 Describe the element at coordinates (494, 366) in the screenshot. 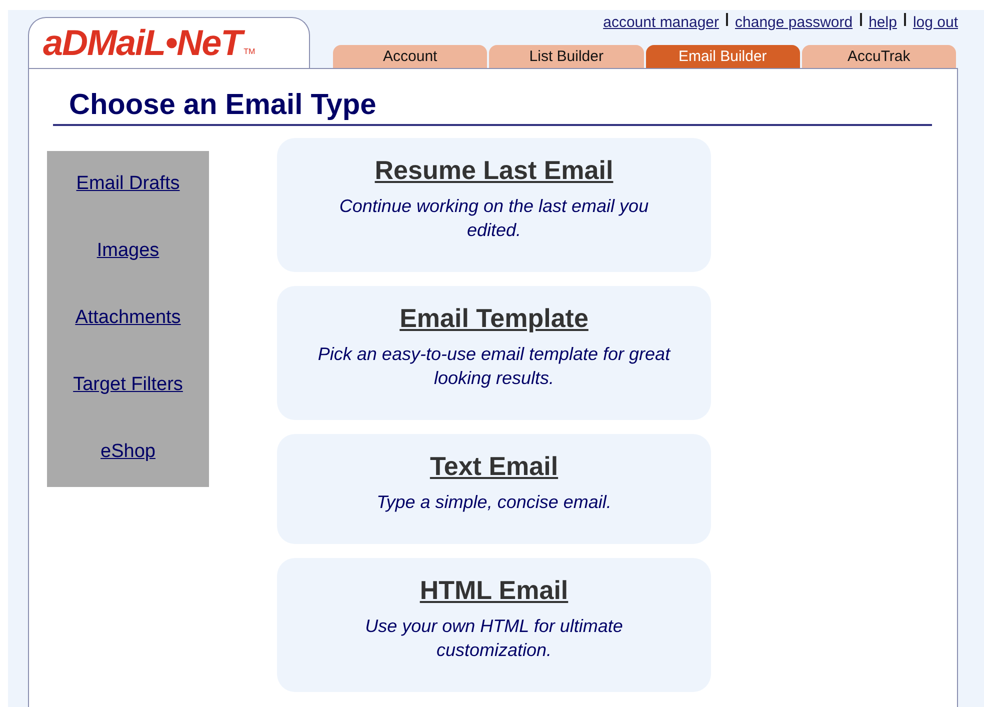

I see `option-description: Pick an easy-to-use email template for great looking results.` at that location.